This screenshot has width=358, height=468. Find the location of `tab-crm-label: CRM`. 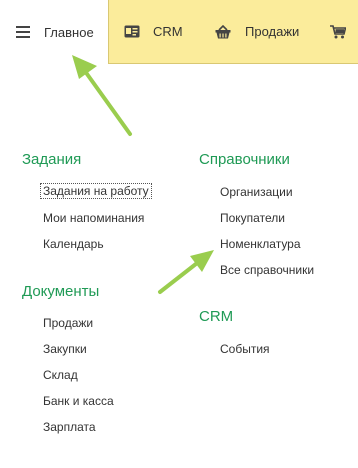

tab-crm-label: CRM is located at coordinates (168, 31).